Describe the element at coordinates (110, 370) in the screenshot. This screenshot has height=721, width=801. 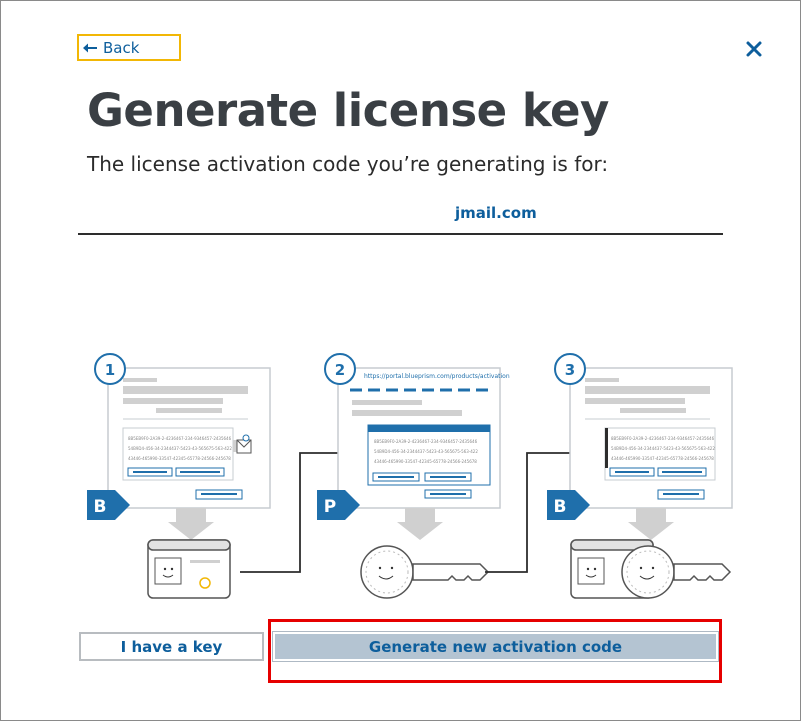
I see `step-number: 1` at that location.